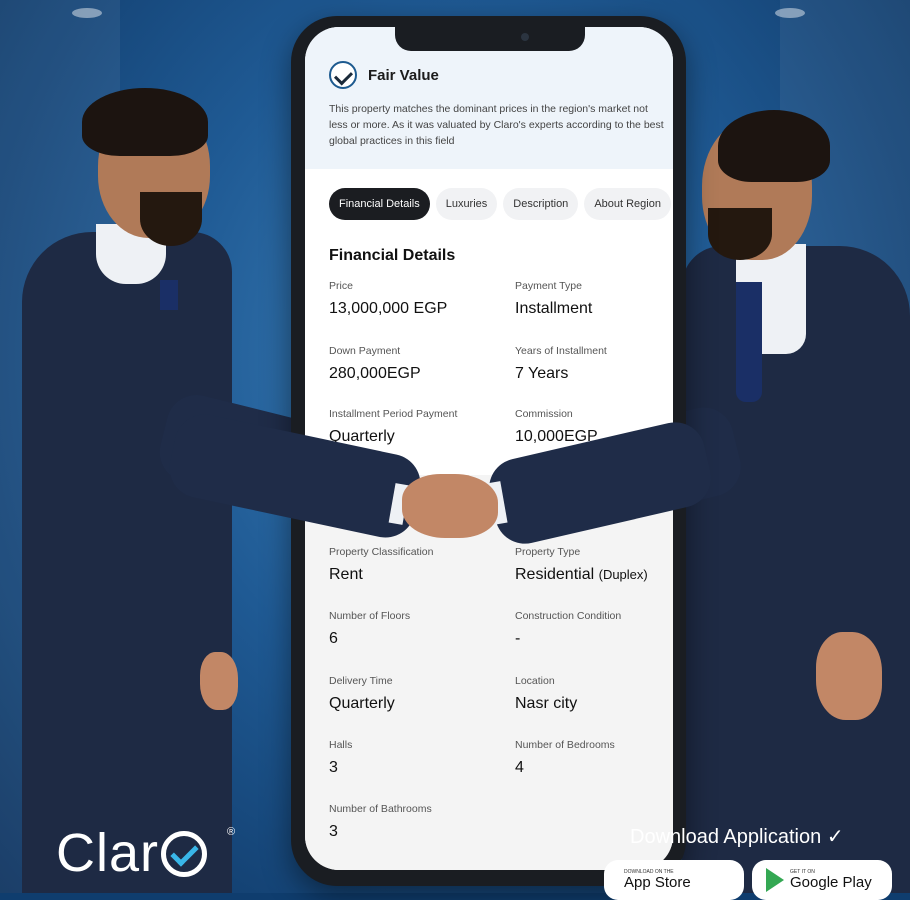 The height and width of the screenshot is (900, 910). Describe the element at coordinates (388, 298) in the screenshot. I see `field-price: Price 13,000,000 EGP` at that location.